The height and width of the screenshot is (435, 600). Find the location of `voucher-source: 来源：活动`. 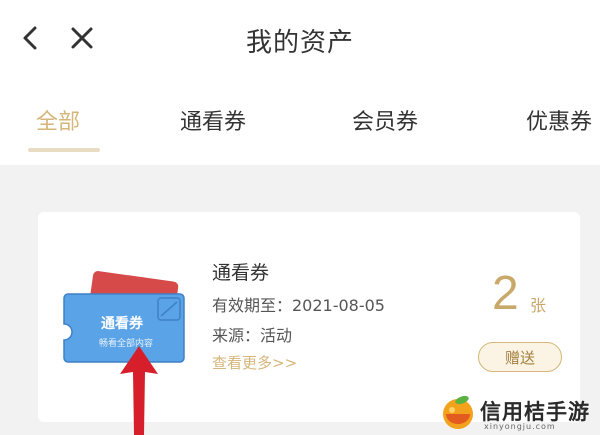

voucher-source: 来源：活动 is located at coordinates (252, 335).